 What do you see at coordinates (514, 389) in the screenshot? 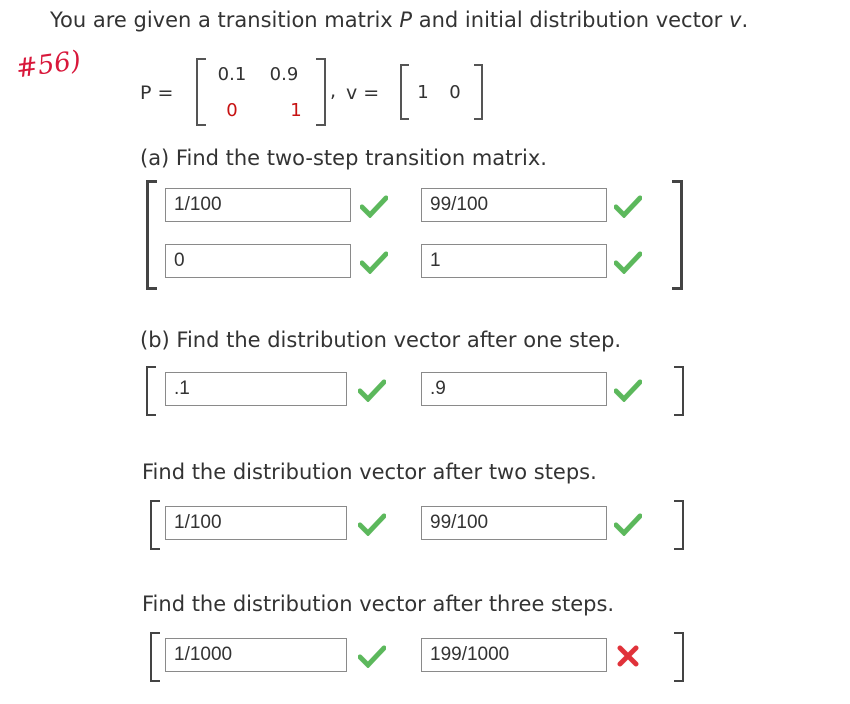
I see `answer-b-2: .9` at bounding box center [514, 389].